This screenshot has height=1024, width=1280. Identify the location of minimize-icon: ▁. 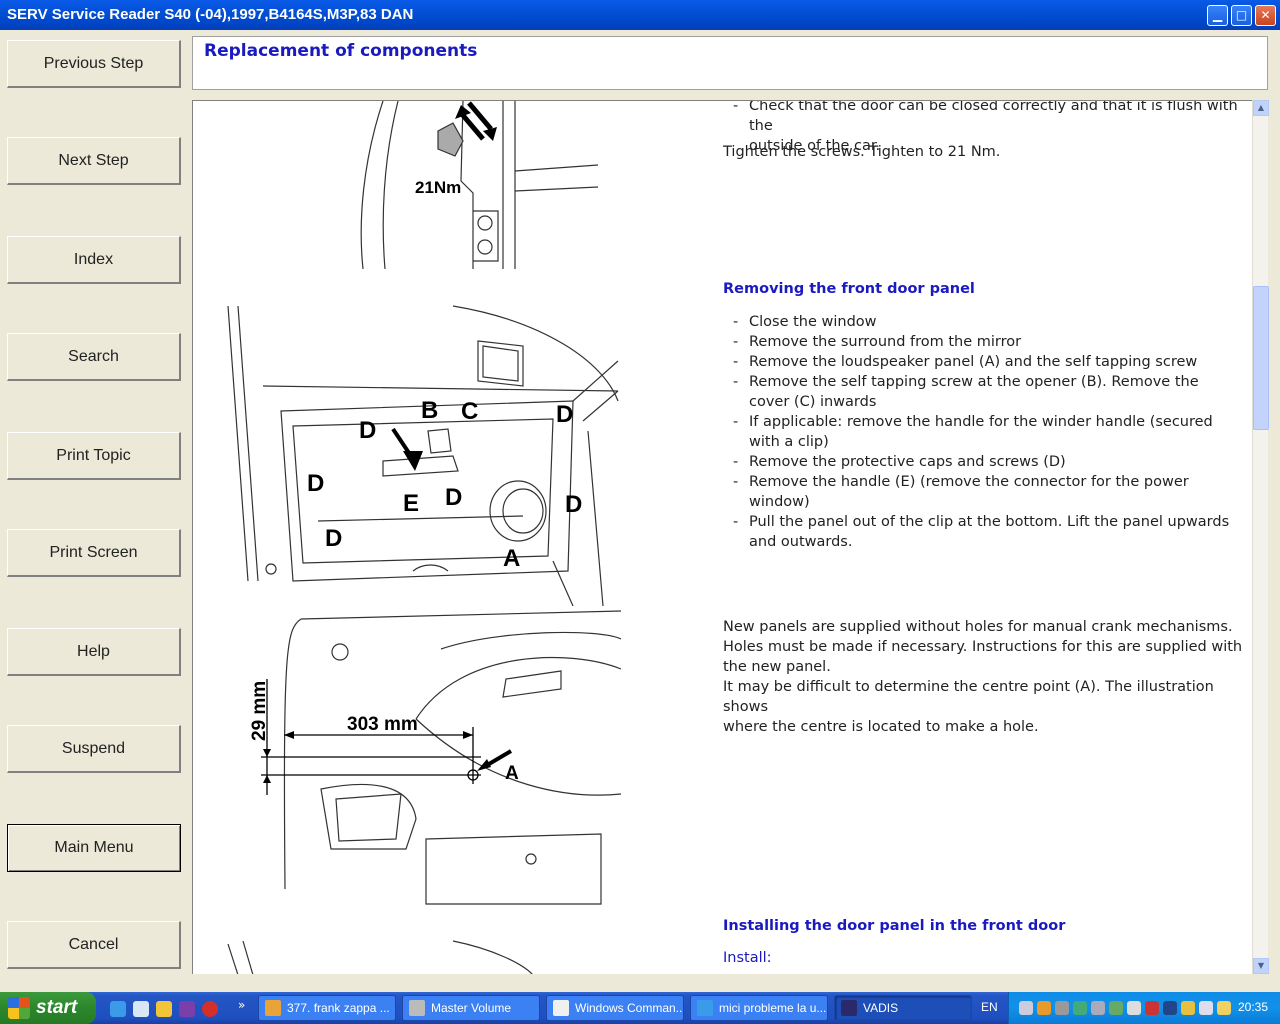
(1217, 15).